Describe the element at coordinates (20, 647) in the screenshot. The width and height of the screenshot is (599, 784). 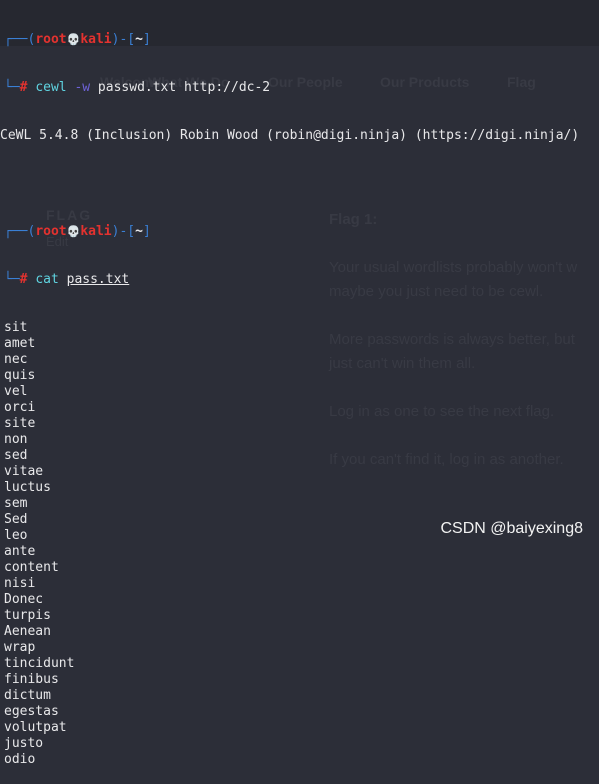
I see `word-line: wrap` at that location.